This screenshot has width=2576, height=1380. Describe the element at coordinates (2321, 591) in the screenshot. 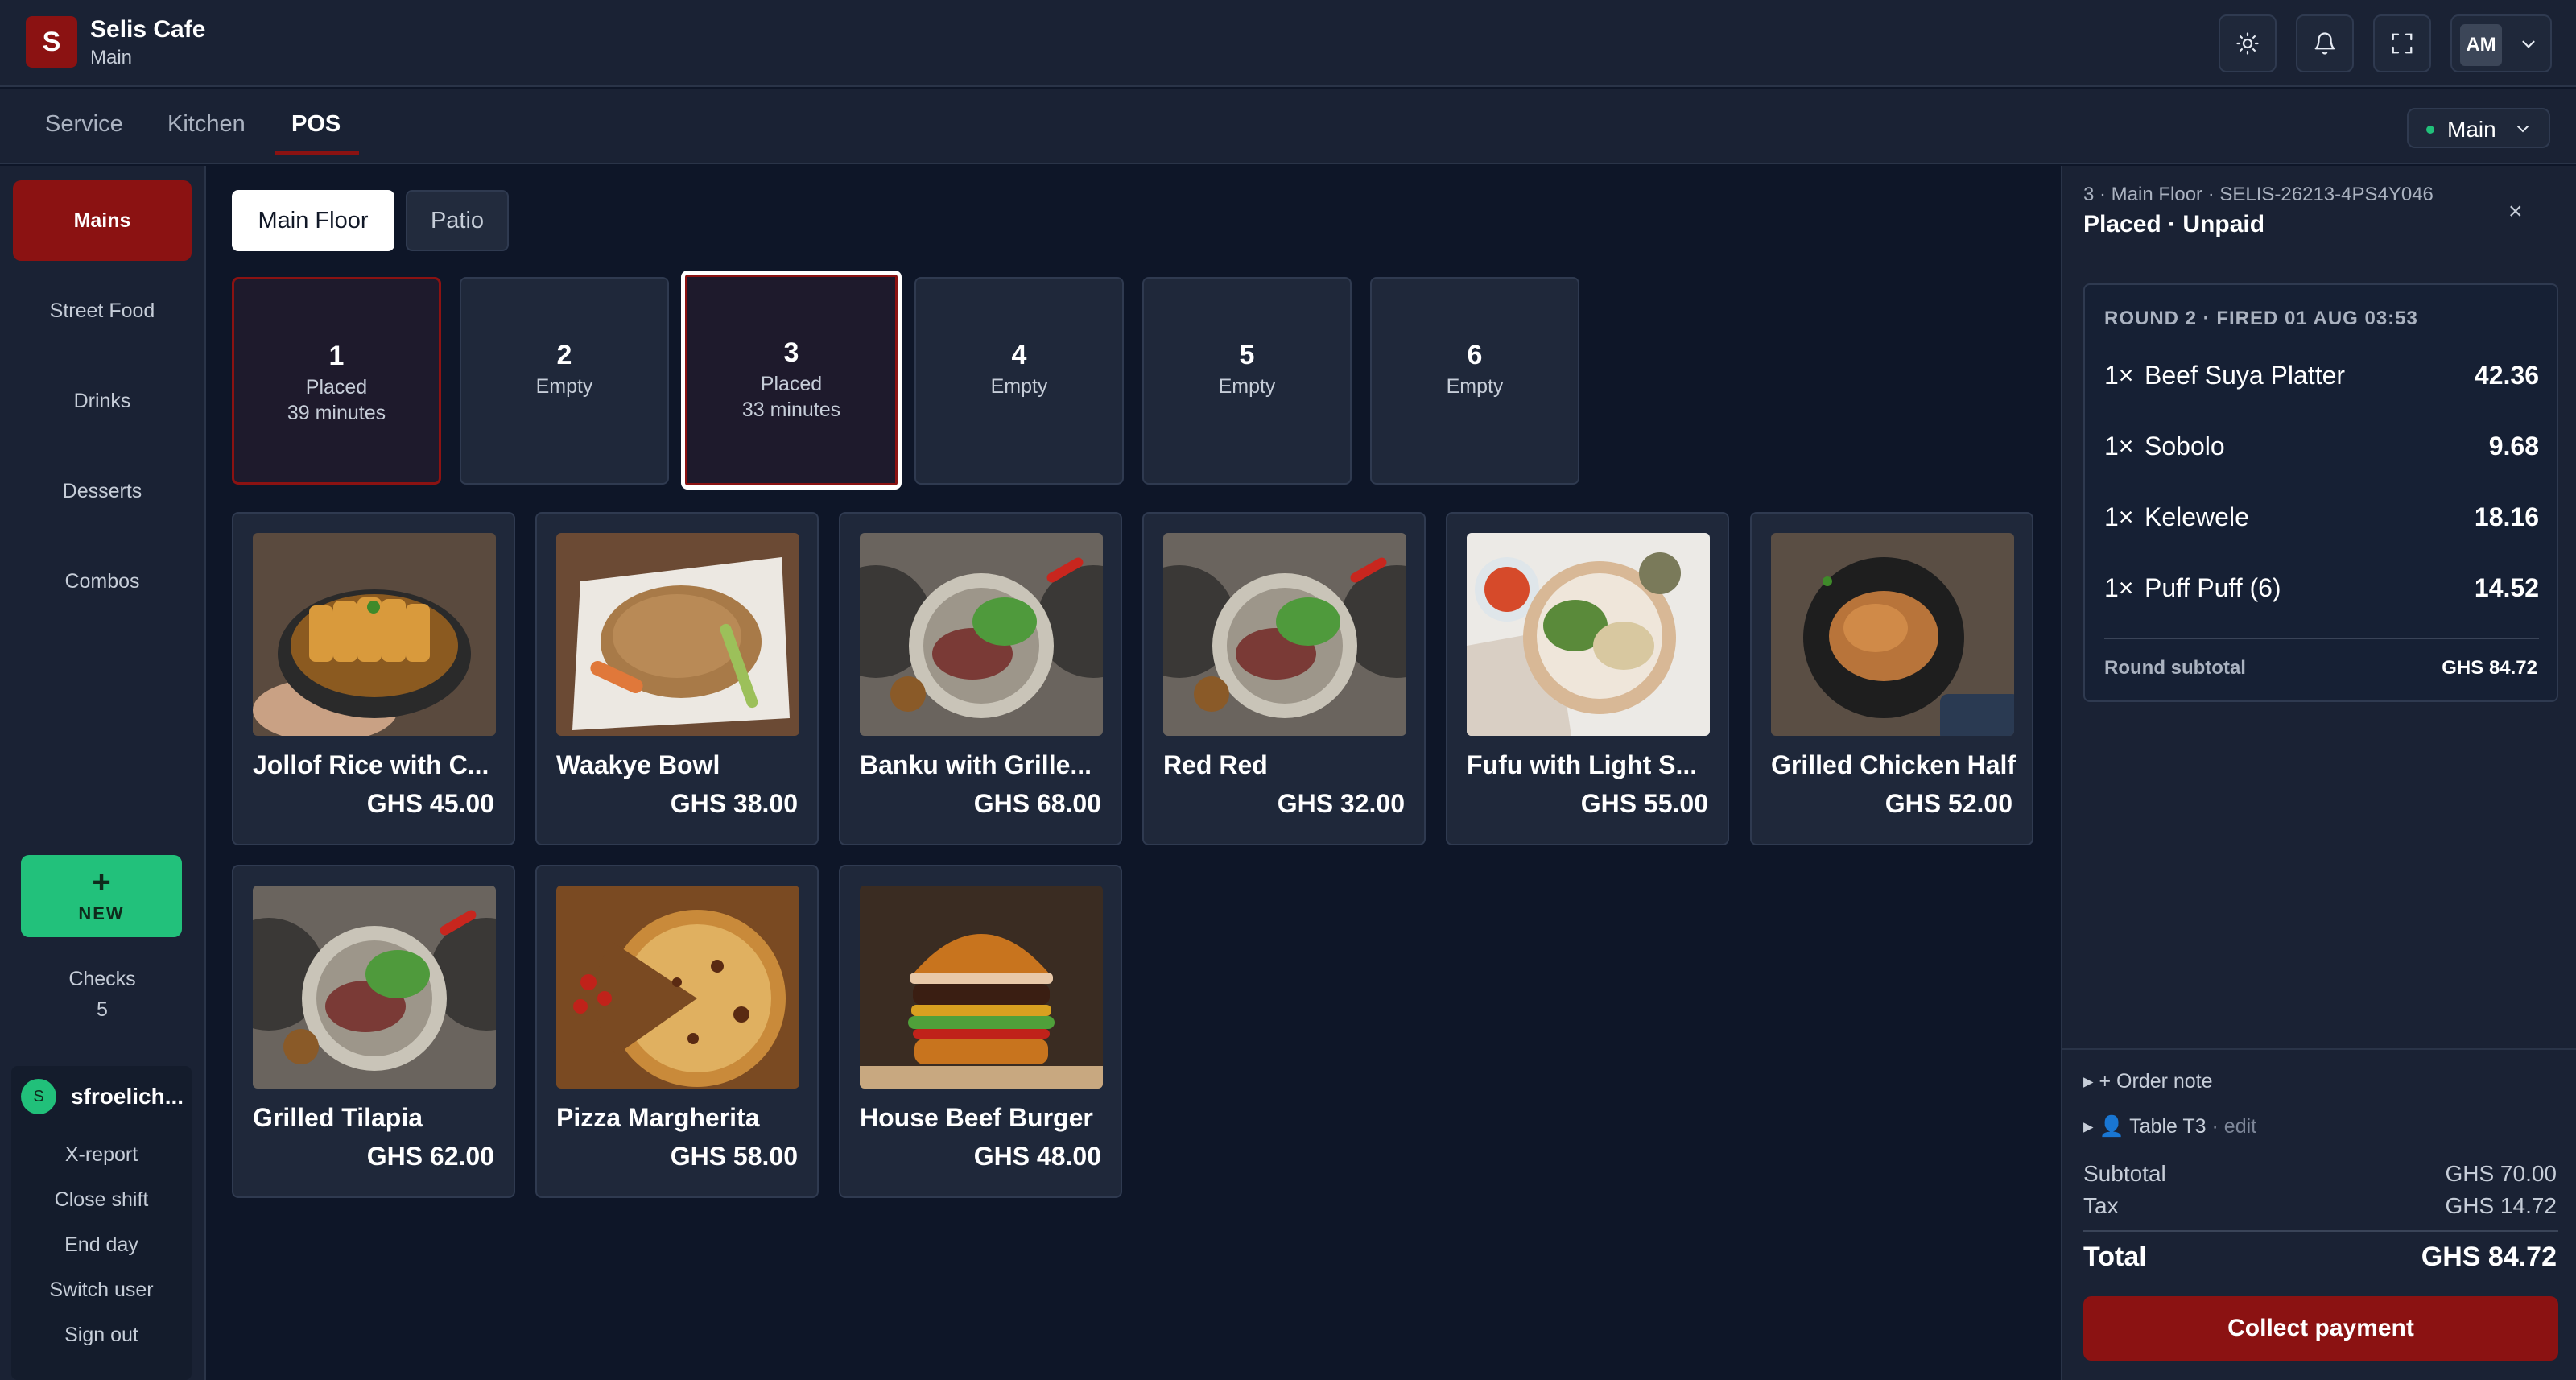

I see `line-item: 1× Puff Puff (6) 14.52` at that location.